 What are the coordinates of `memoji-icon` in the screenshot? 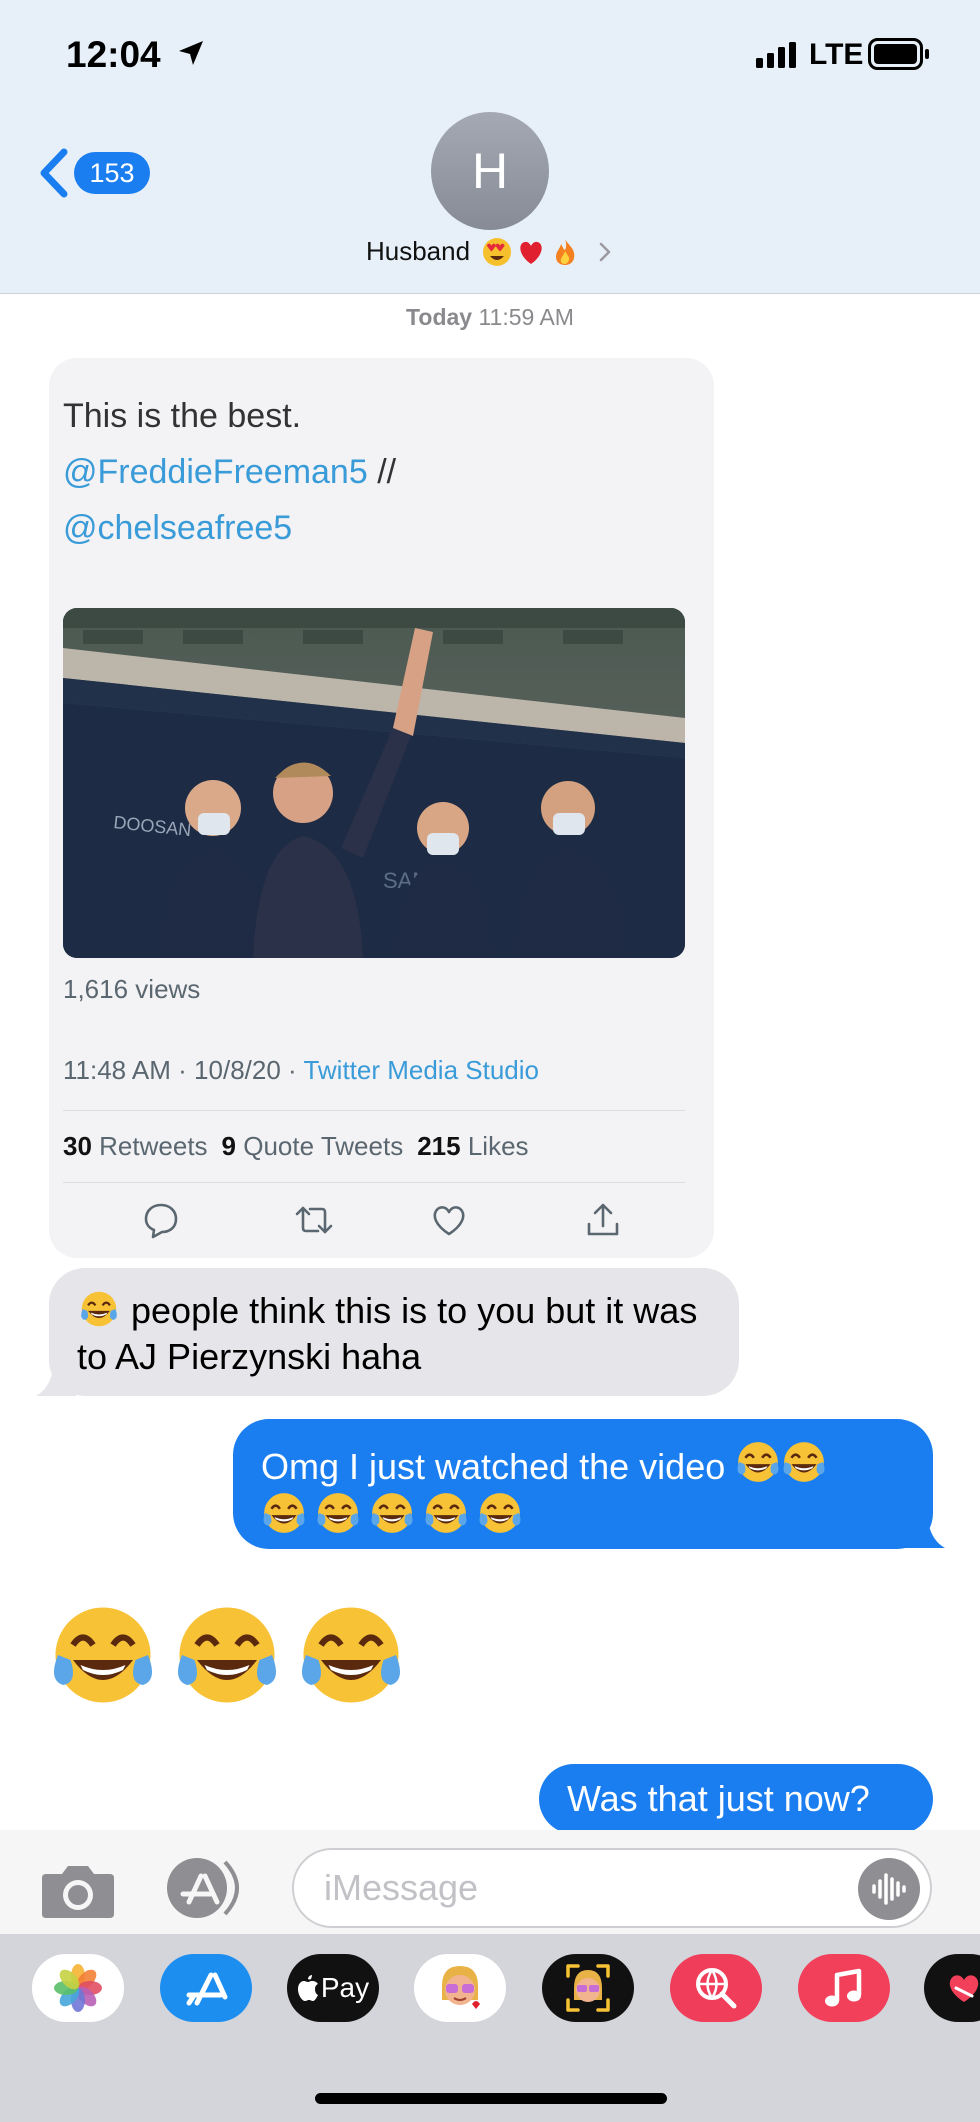 It's located at (461, 1987).